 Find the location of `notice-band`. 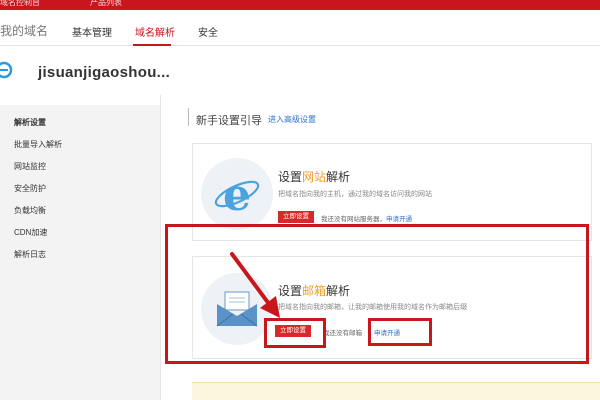

notice-band is located at coordinates (396, 391).